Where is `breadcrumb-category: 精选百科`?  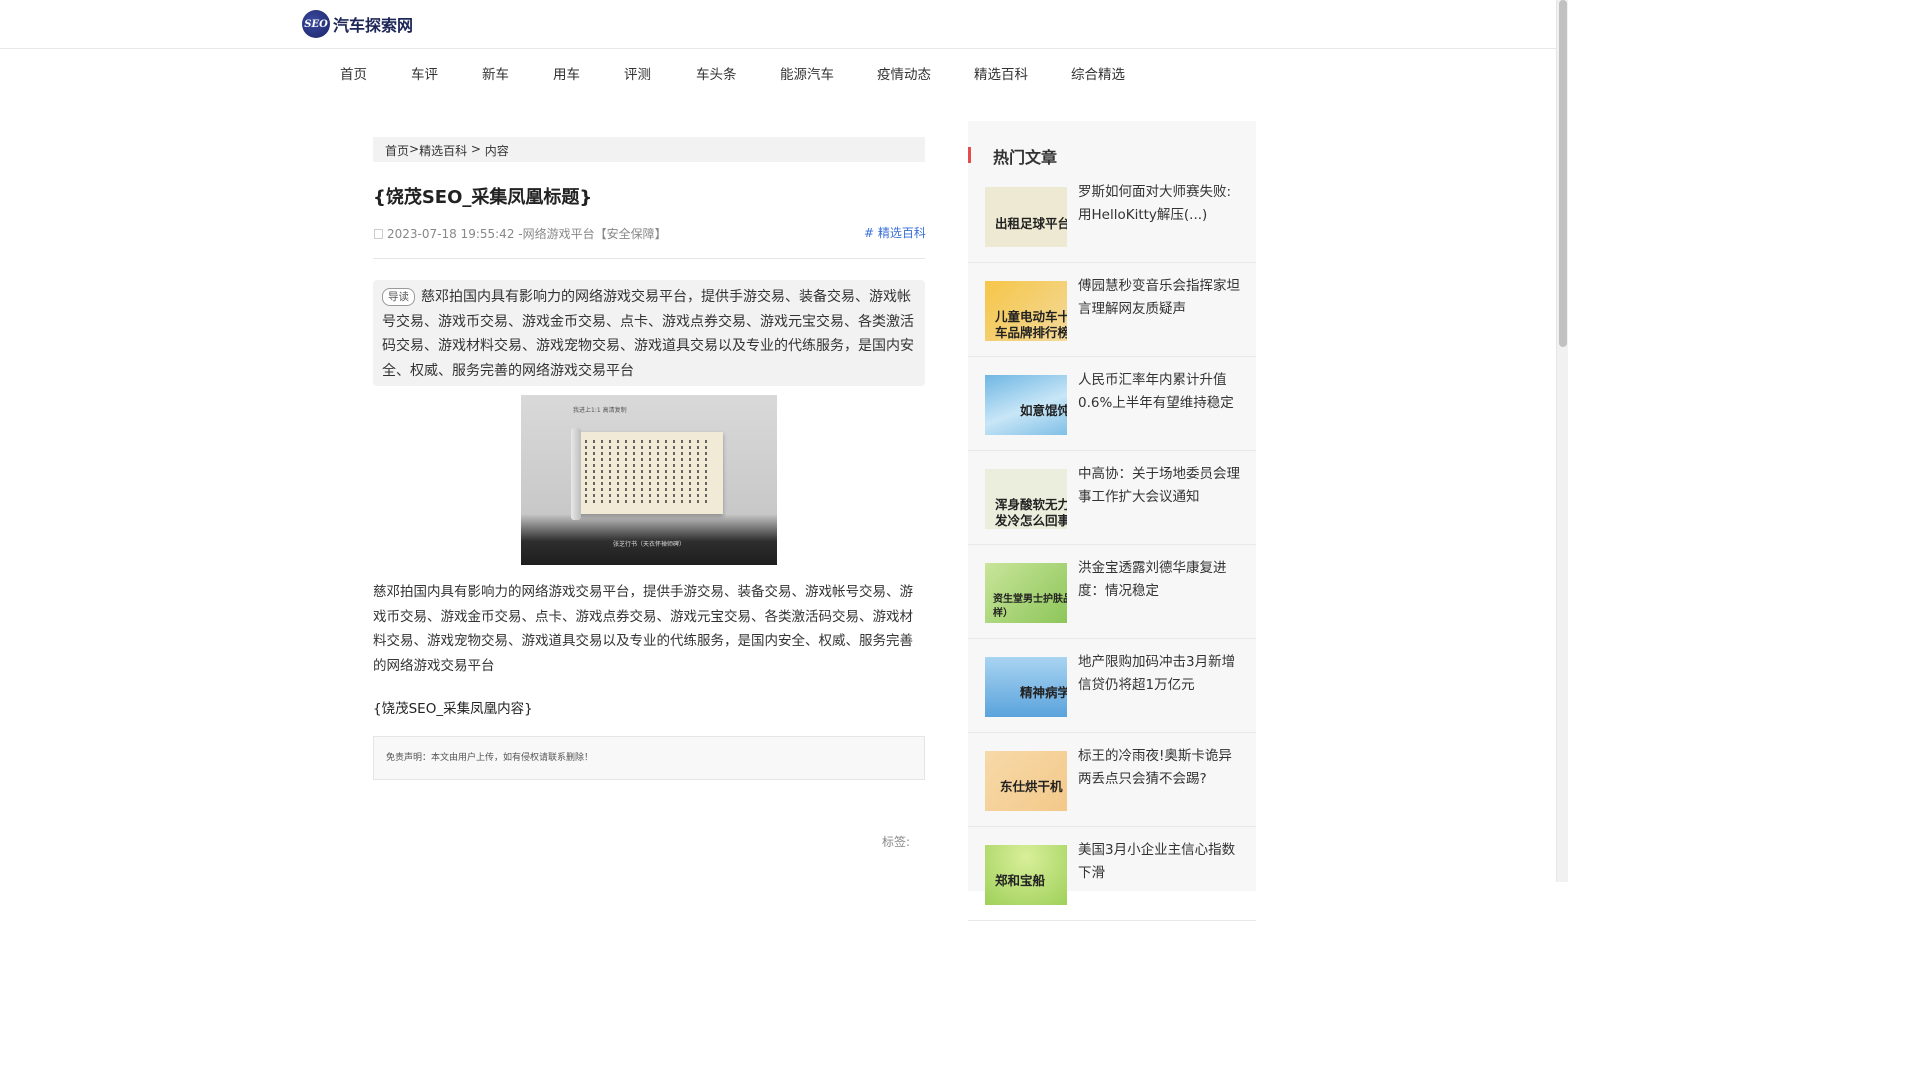
breadcrumb-category: 精选百科 is located at coordinates (443, 150).